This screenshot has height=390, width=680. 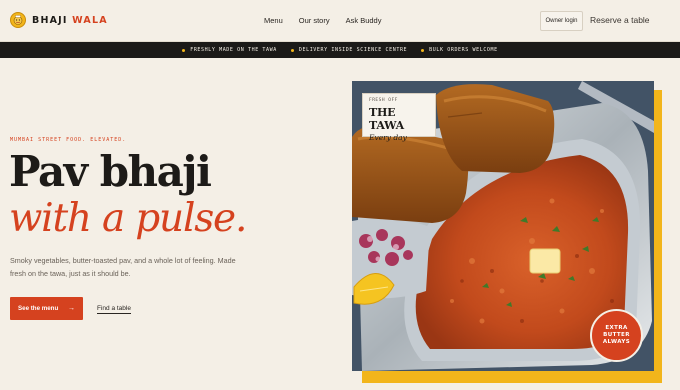 I want to click on card-kicker: FRESH OFF, so click(x=383, y=100).